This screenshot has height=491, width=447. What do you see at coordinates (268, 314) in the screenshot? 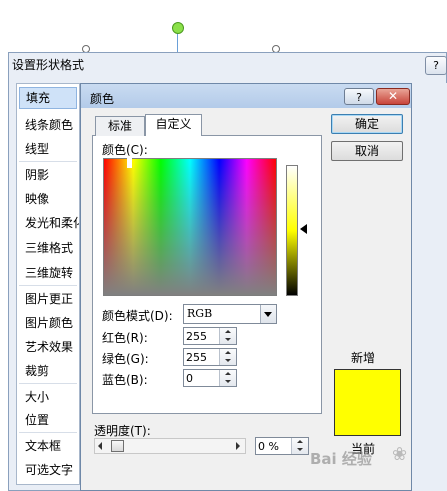
I see `chevron-down-icon` at bounding box center [268, 314].